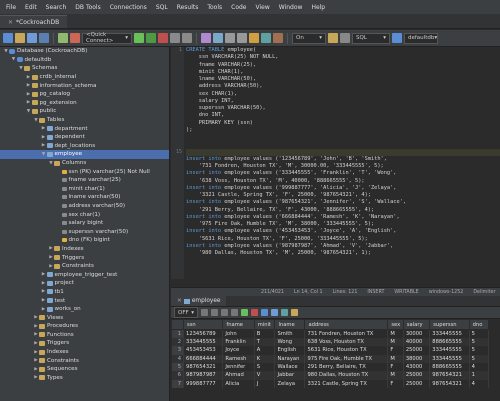 Image resolution: width=500 pixels, height=401 pixels. Describe the element at coordinates (84, 206) in the screenshot. I see `tree-item: address varchar(50)` at that location.